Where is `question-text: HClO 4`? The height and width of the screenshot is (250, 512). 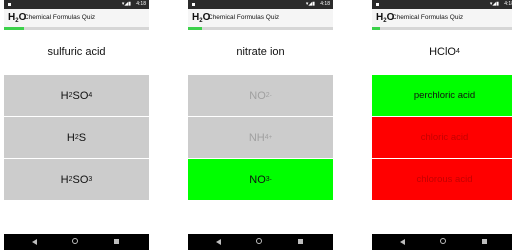 question-text: HClO 4 is located at coordinates (444, 52).